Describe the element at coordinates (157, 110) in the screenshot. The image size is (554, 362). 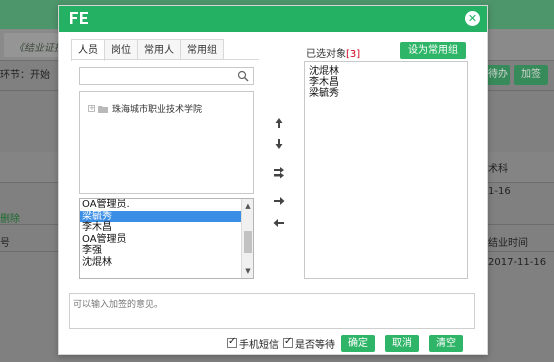
I see `tree-node-label: 珠海城市职业技术学院` at that location.